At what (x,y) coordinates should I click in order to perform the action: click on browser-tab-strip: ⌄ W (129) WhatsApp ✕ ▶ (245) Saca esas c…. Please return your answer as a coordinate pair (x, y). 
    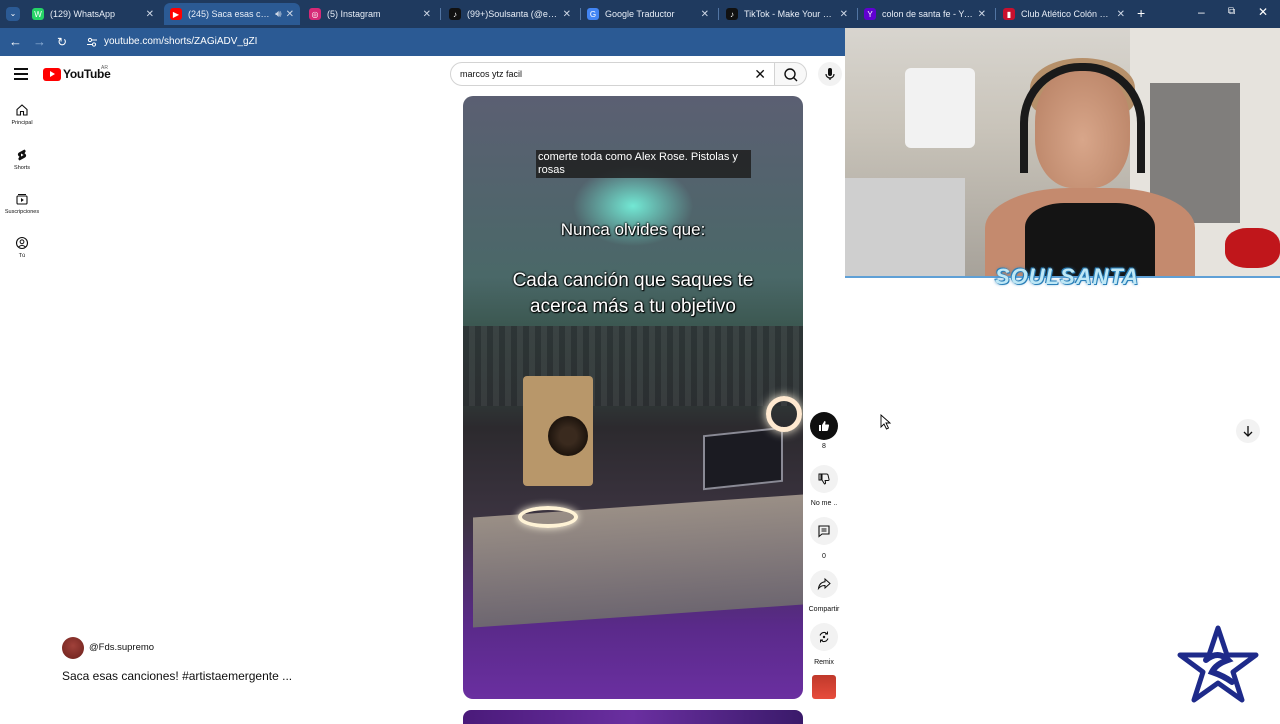
    Looking at the image, I should click on (640, 14).